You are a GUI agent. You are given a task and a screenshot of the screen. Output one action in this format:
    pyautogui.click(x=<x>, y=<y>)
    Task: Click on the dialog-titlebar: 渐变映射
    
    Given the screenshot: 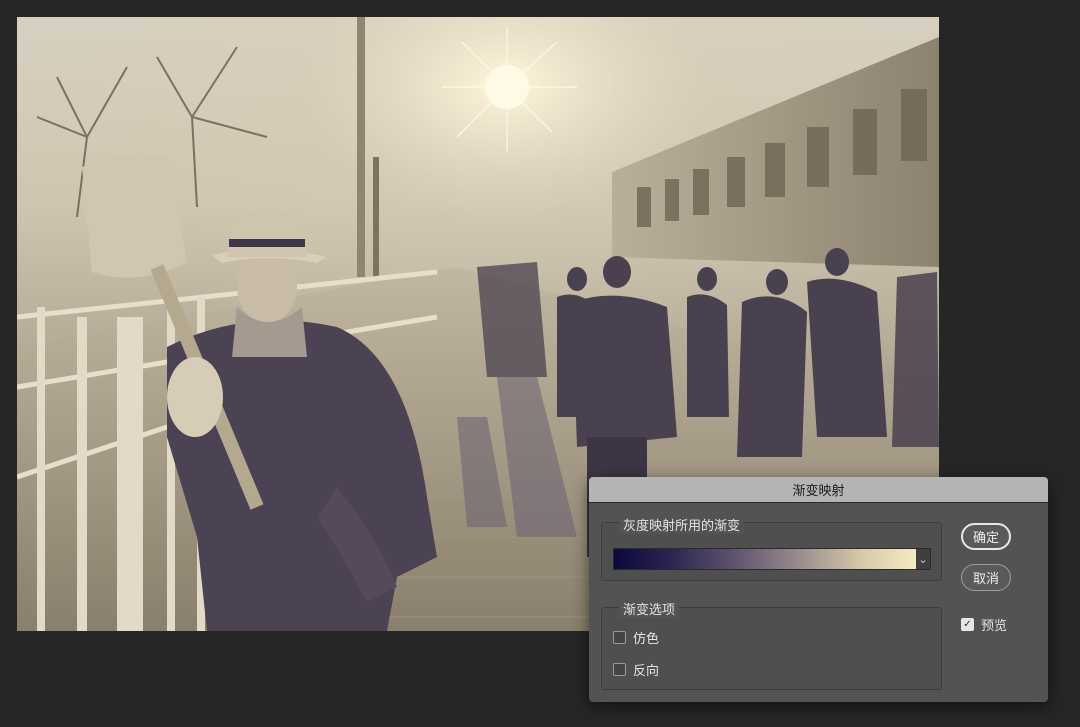 What is the action you would take?
    pyautogui.click(x=818, y=490)
    